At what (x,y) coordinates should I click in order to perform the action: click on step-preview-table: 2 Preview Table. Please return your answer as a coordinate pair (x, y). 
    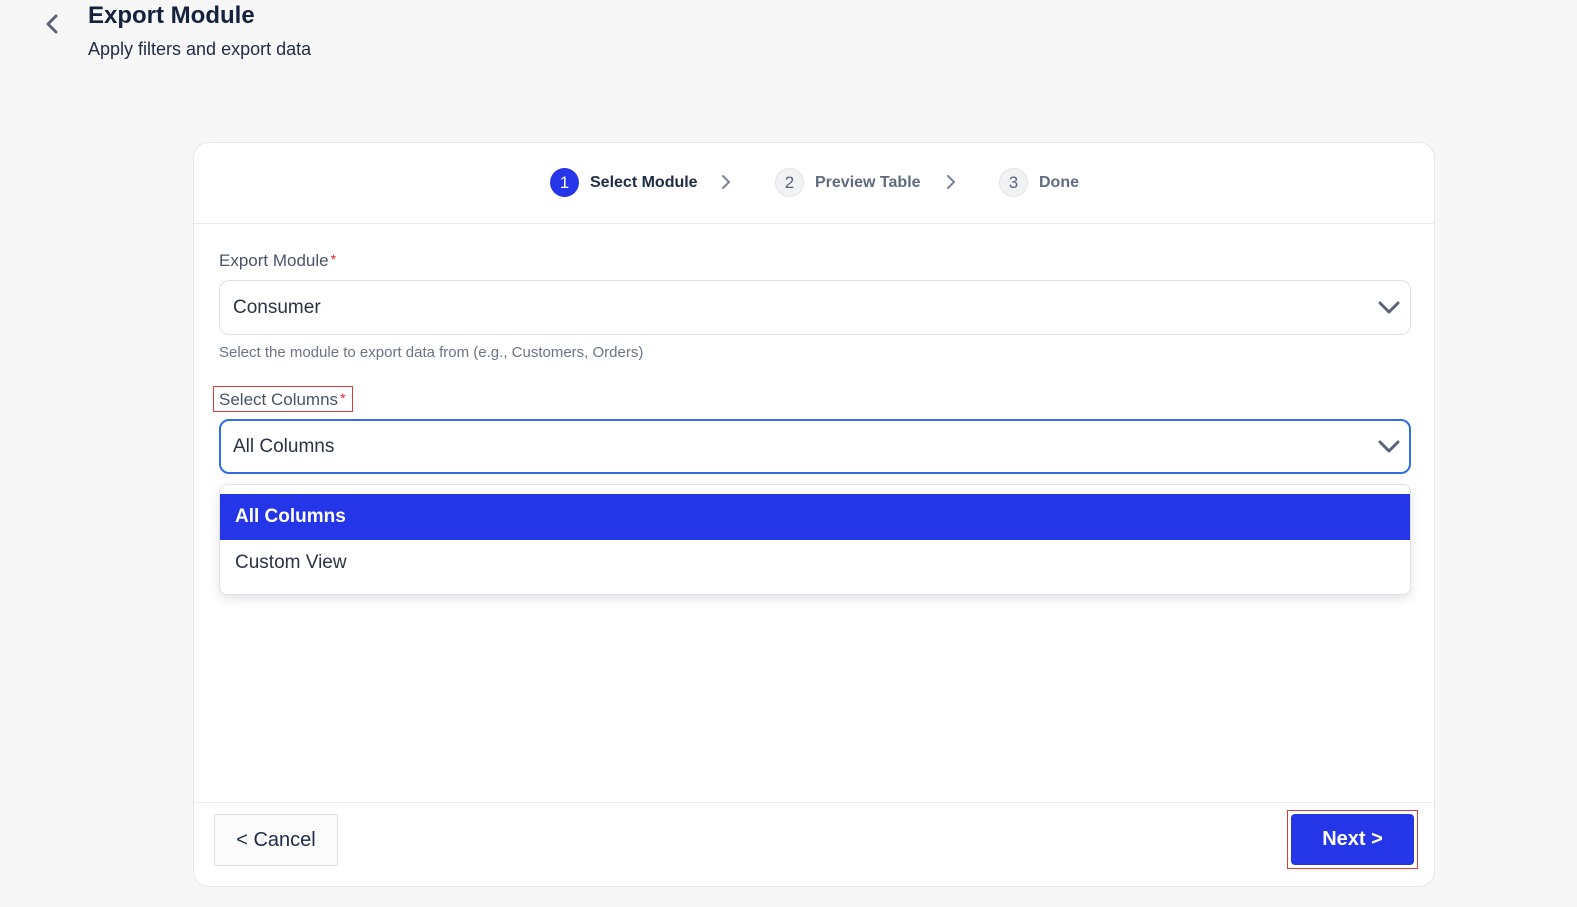
    Looking at the image, I should click on (848, 182).